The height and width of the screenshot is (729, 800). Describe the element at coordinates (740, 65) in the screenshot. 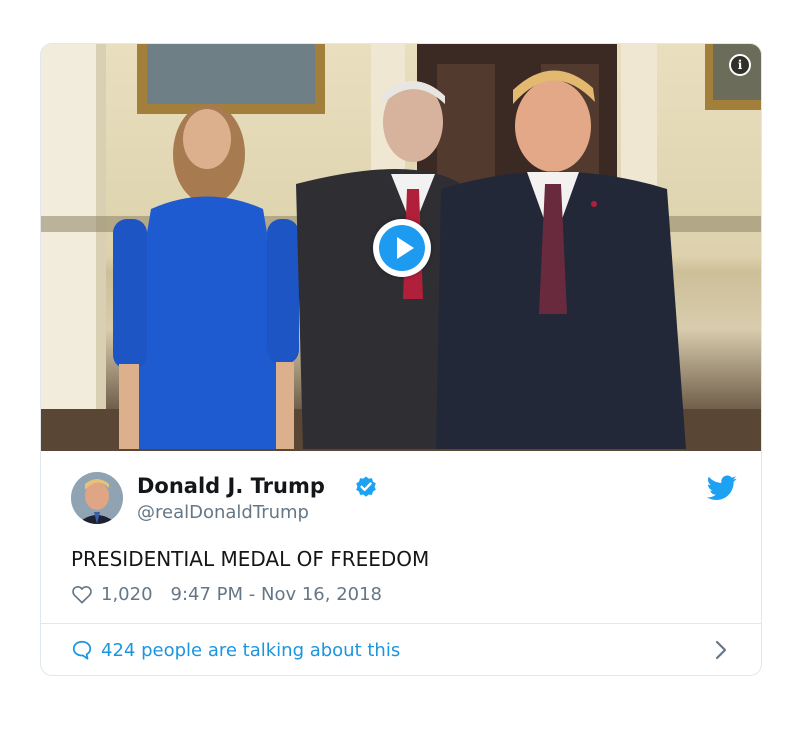

I see `info-icon: i` at that location.